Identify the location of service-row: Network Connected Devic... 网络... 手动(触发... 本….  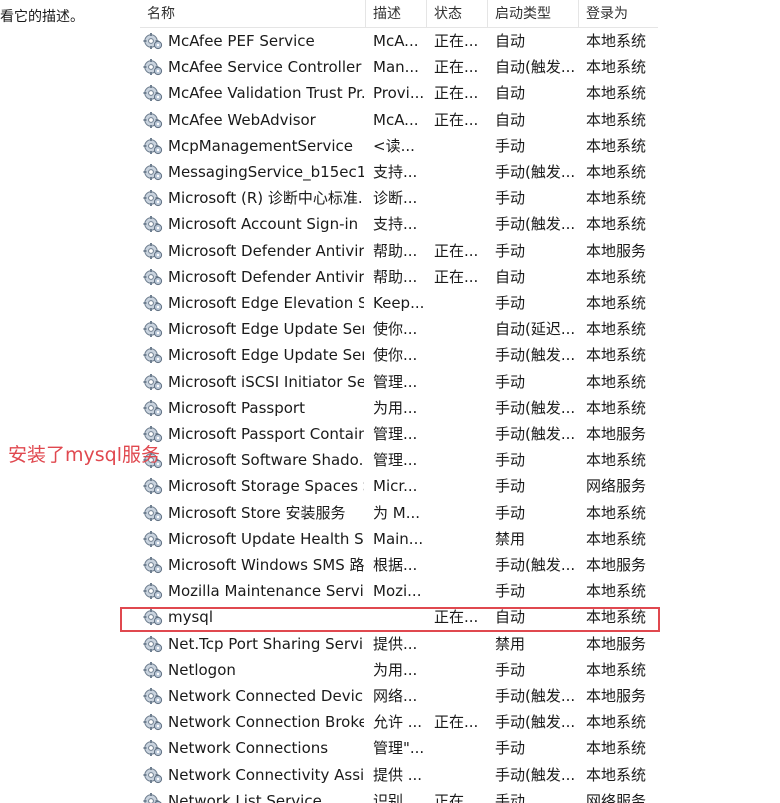
(399, 696).